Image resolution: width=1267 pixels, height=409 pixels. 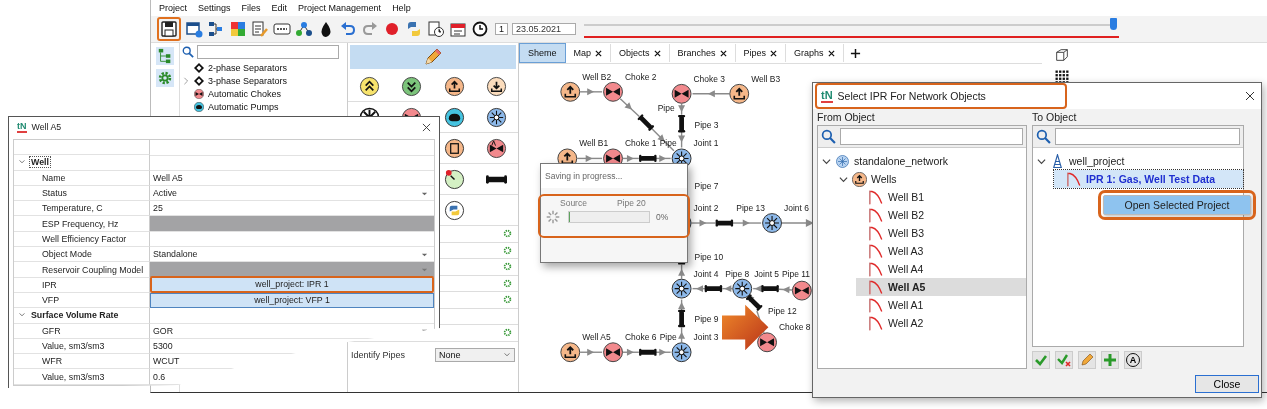 What do you see at coordinates (248, 80) in the screenshot?
I see `tree-item: 3-phase Separators` at bounding box center [248, 80].